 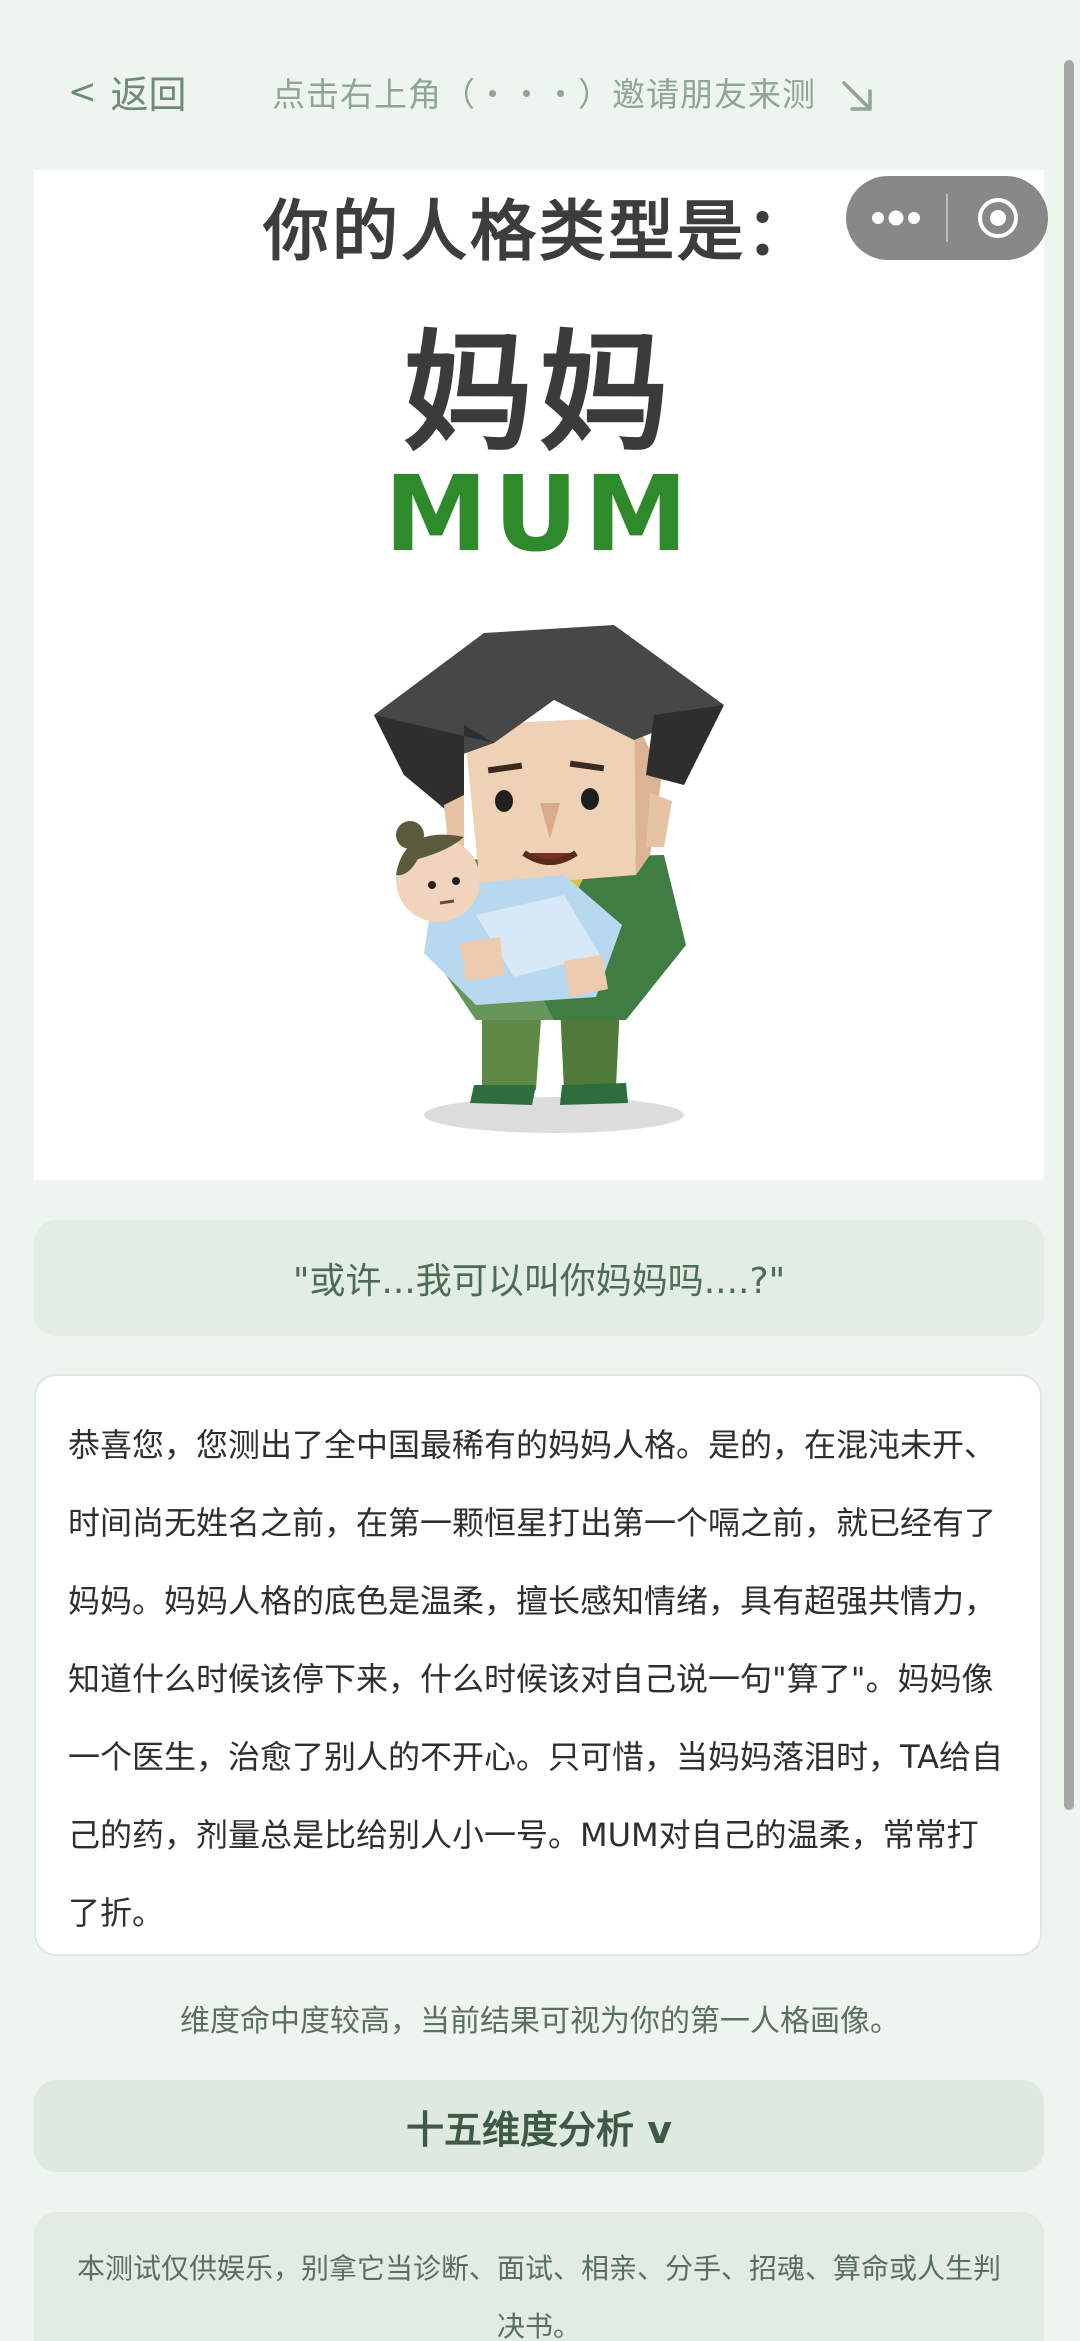 I want to click on invite-hint-text: 点击右上角（・・・）邀请朋友来测, so click(x=544, y=94).